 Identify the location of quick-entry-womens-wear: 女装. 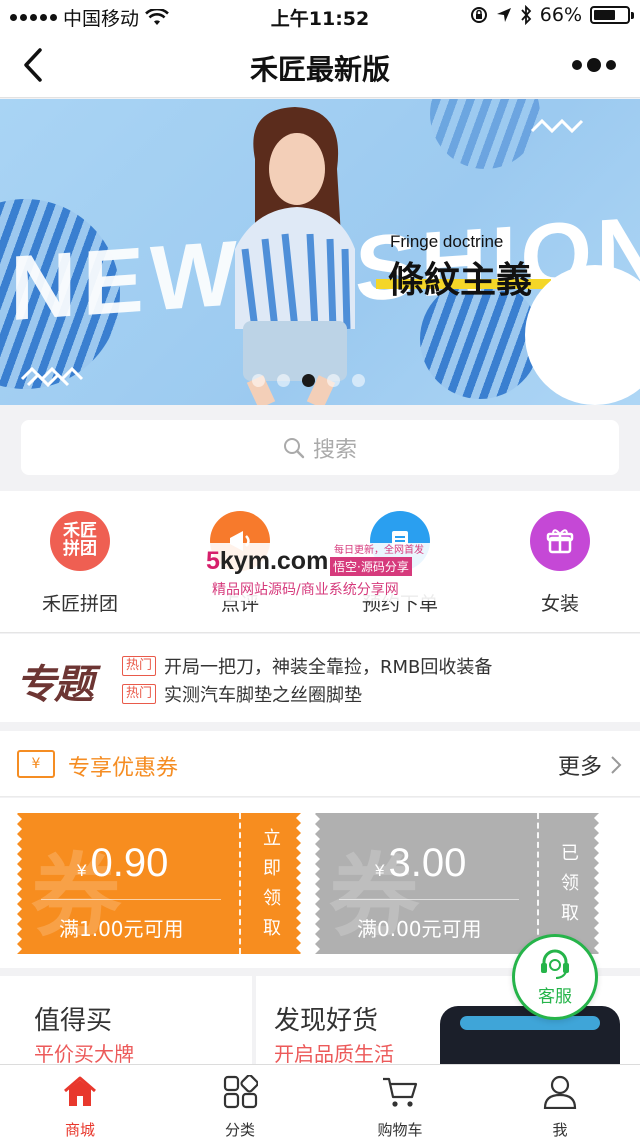
(560, 563).